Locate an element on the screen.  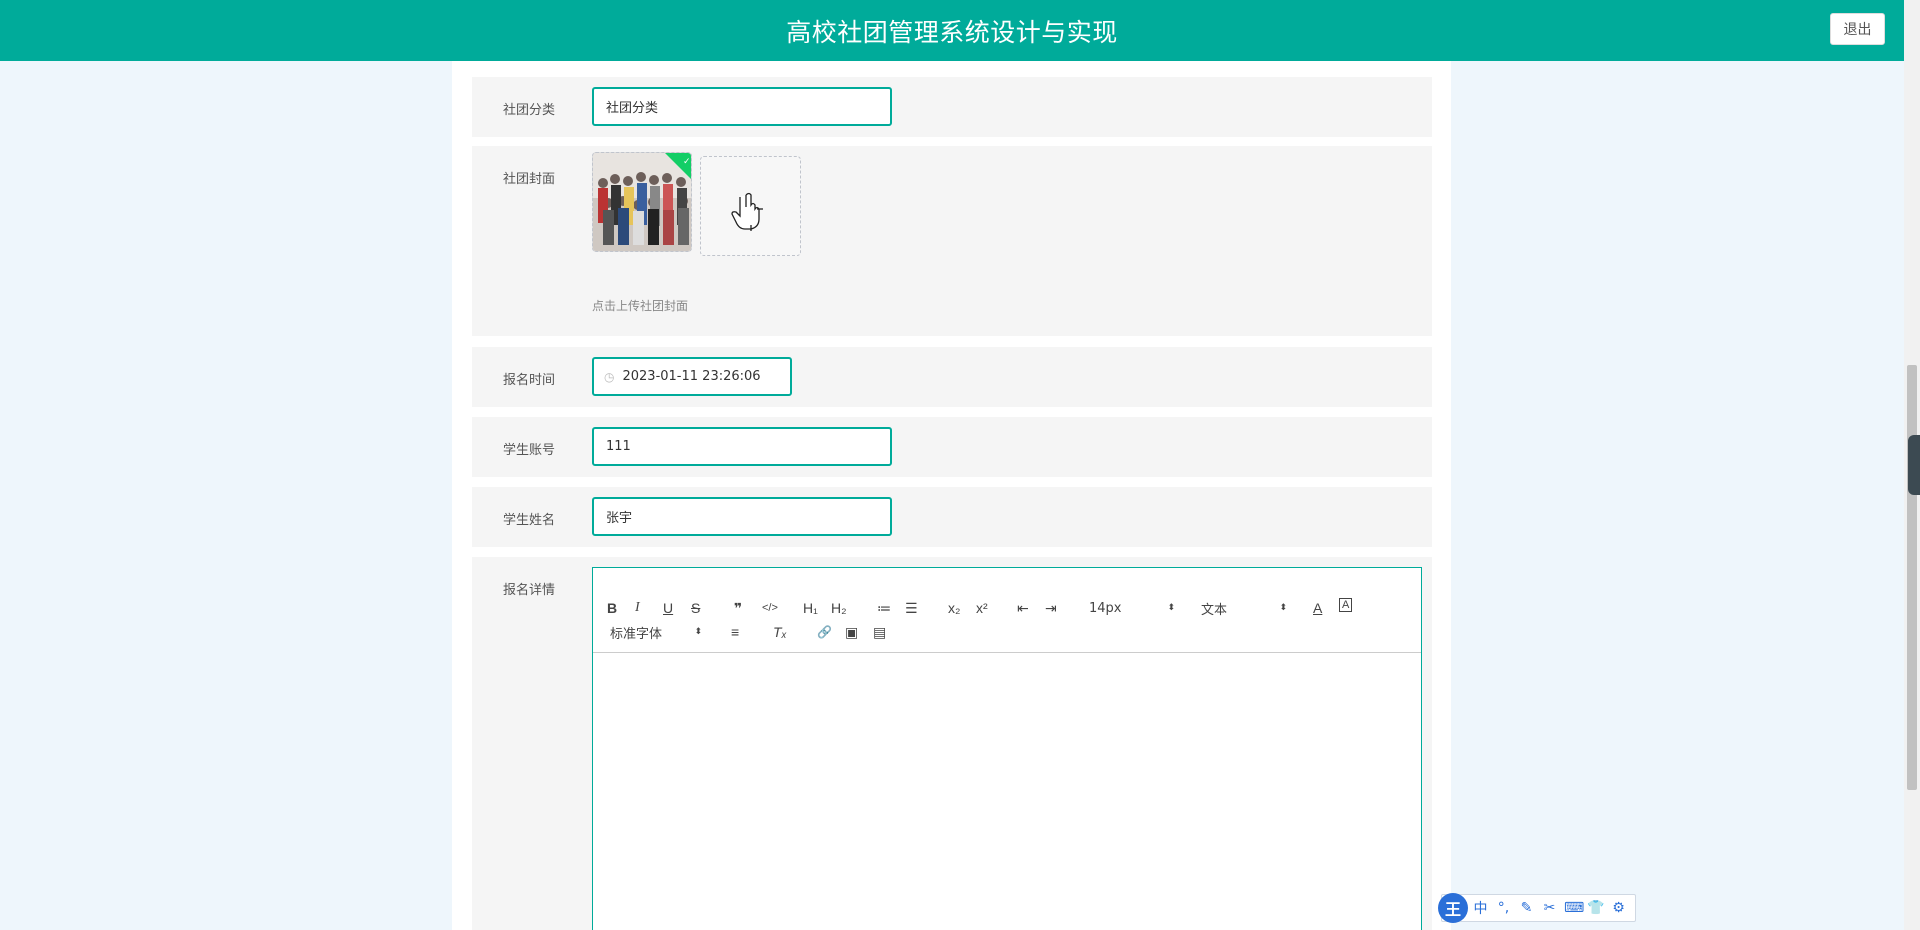
ime-handwriting-icon: ✎ is located at coordinates (1526, 908).